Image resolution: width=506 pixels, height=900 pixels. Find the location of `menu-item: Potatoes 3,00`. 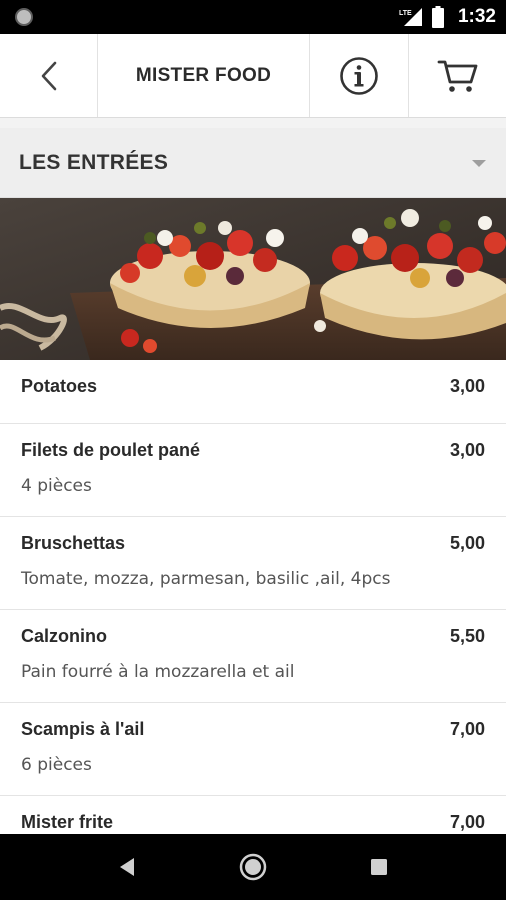

menu-item: Potatoes 3,00 is located at coordinates (253, 392).